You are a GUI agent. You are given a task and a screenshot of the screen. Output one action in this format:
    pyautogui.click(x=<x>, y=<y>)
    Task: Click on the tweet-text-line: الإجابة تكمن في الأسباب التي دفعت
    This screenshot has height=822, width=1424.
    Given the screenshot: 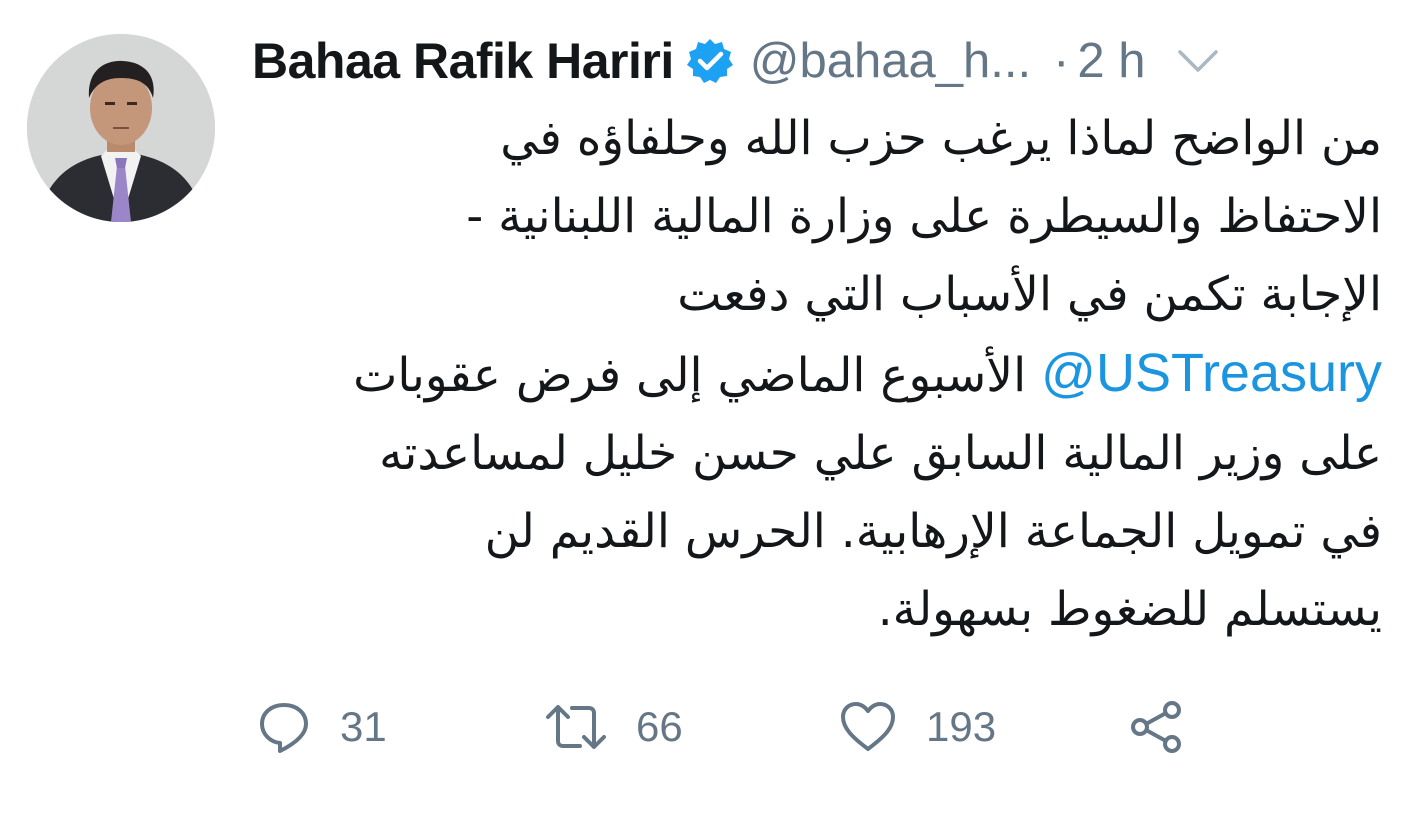 What is the action you would take?
    pyautogui.click(x=1029, y=294)
    